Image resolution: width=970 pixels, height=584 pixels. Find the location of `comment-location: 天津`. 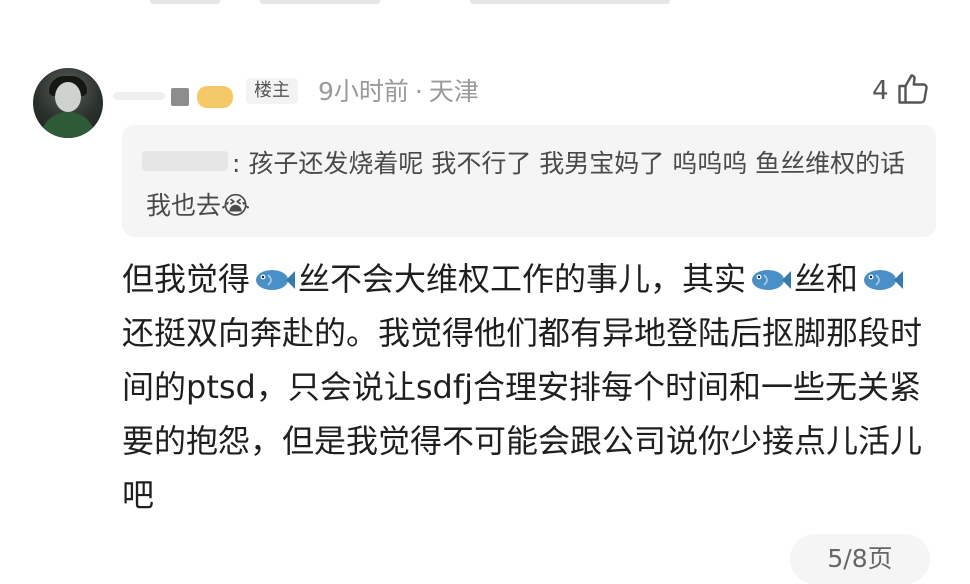

comment-location: 天津 is located at coordinates (453, 91).